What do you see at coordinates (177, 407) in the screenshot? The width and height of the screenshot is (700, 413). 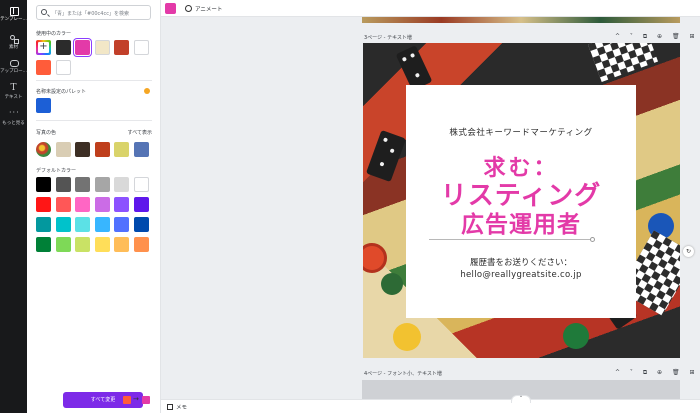 I see `memo-button: メモ` at bounding box center [177, 407].